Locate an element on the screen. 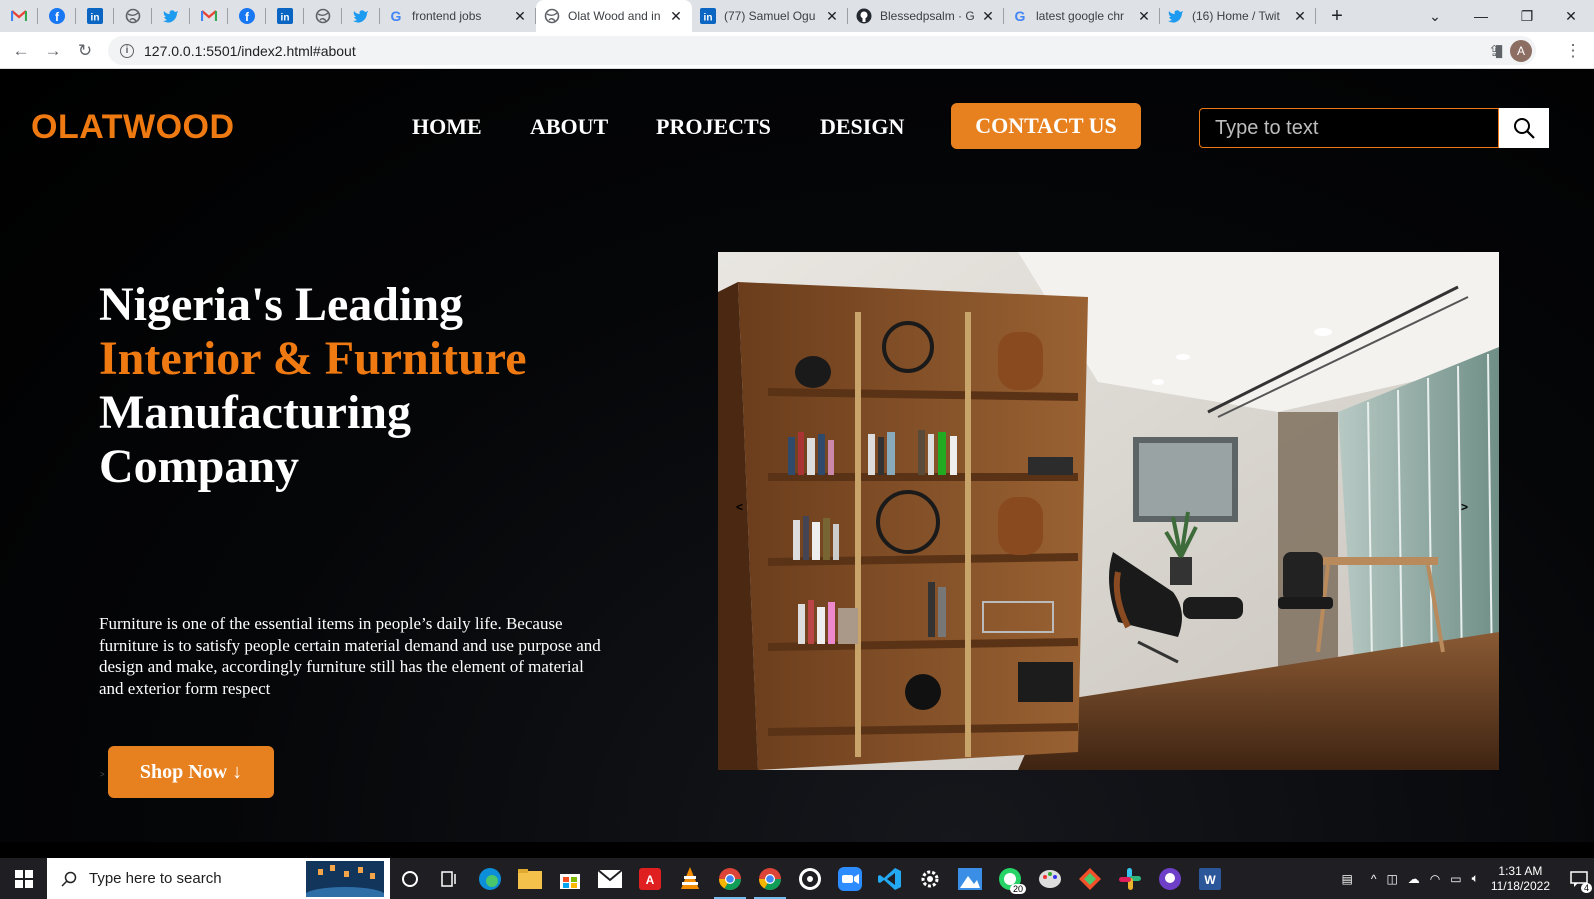 This screenshot has width=1594, height=899. taskbar-chrome-profile-b is located at coordinates (770, 878).